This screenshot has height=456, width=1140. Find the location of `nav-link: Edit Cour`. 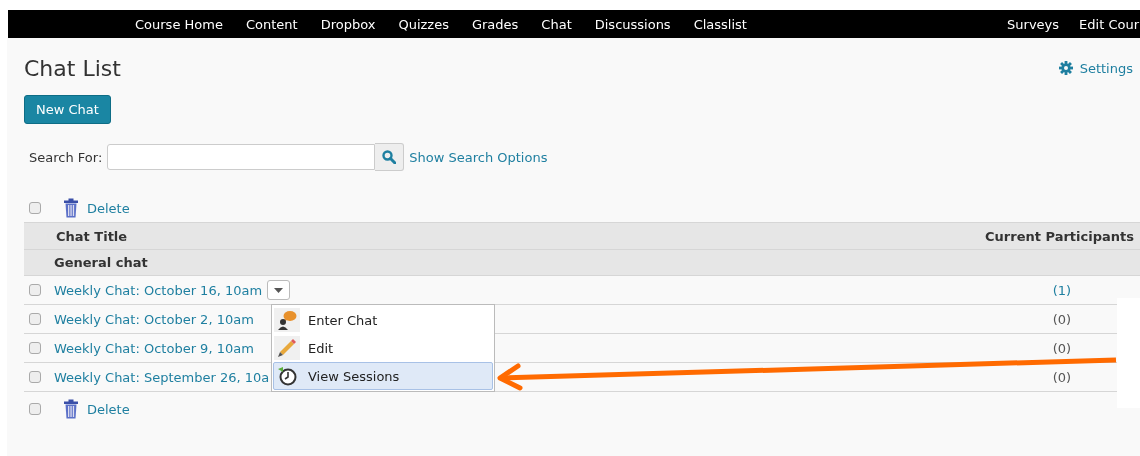

nav-link: Edit Cour is located at coordinates (1109, 24).